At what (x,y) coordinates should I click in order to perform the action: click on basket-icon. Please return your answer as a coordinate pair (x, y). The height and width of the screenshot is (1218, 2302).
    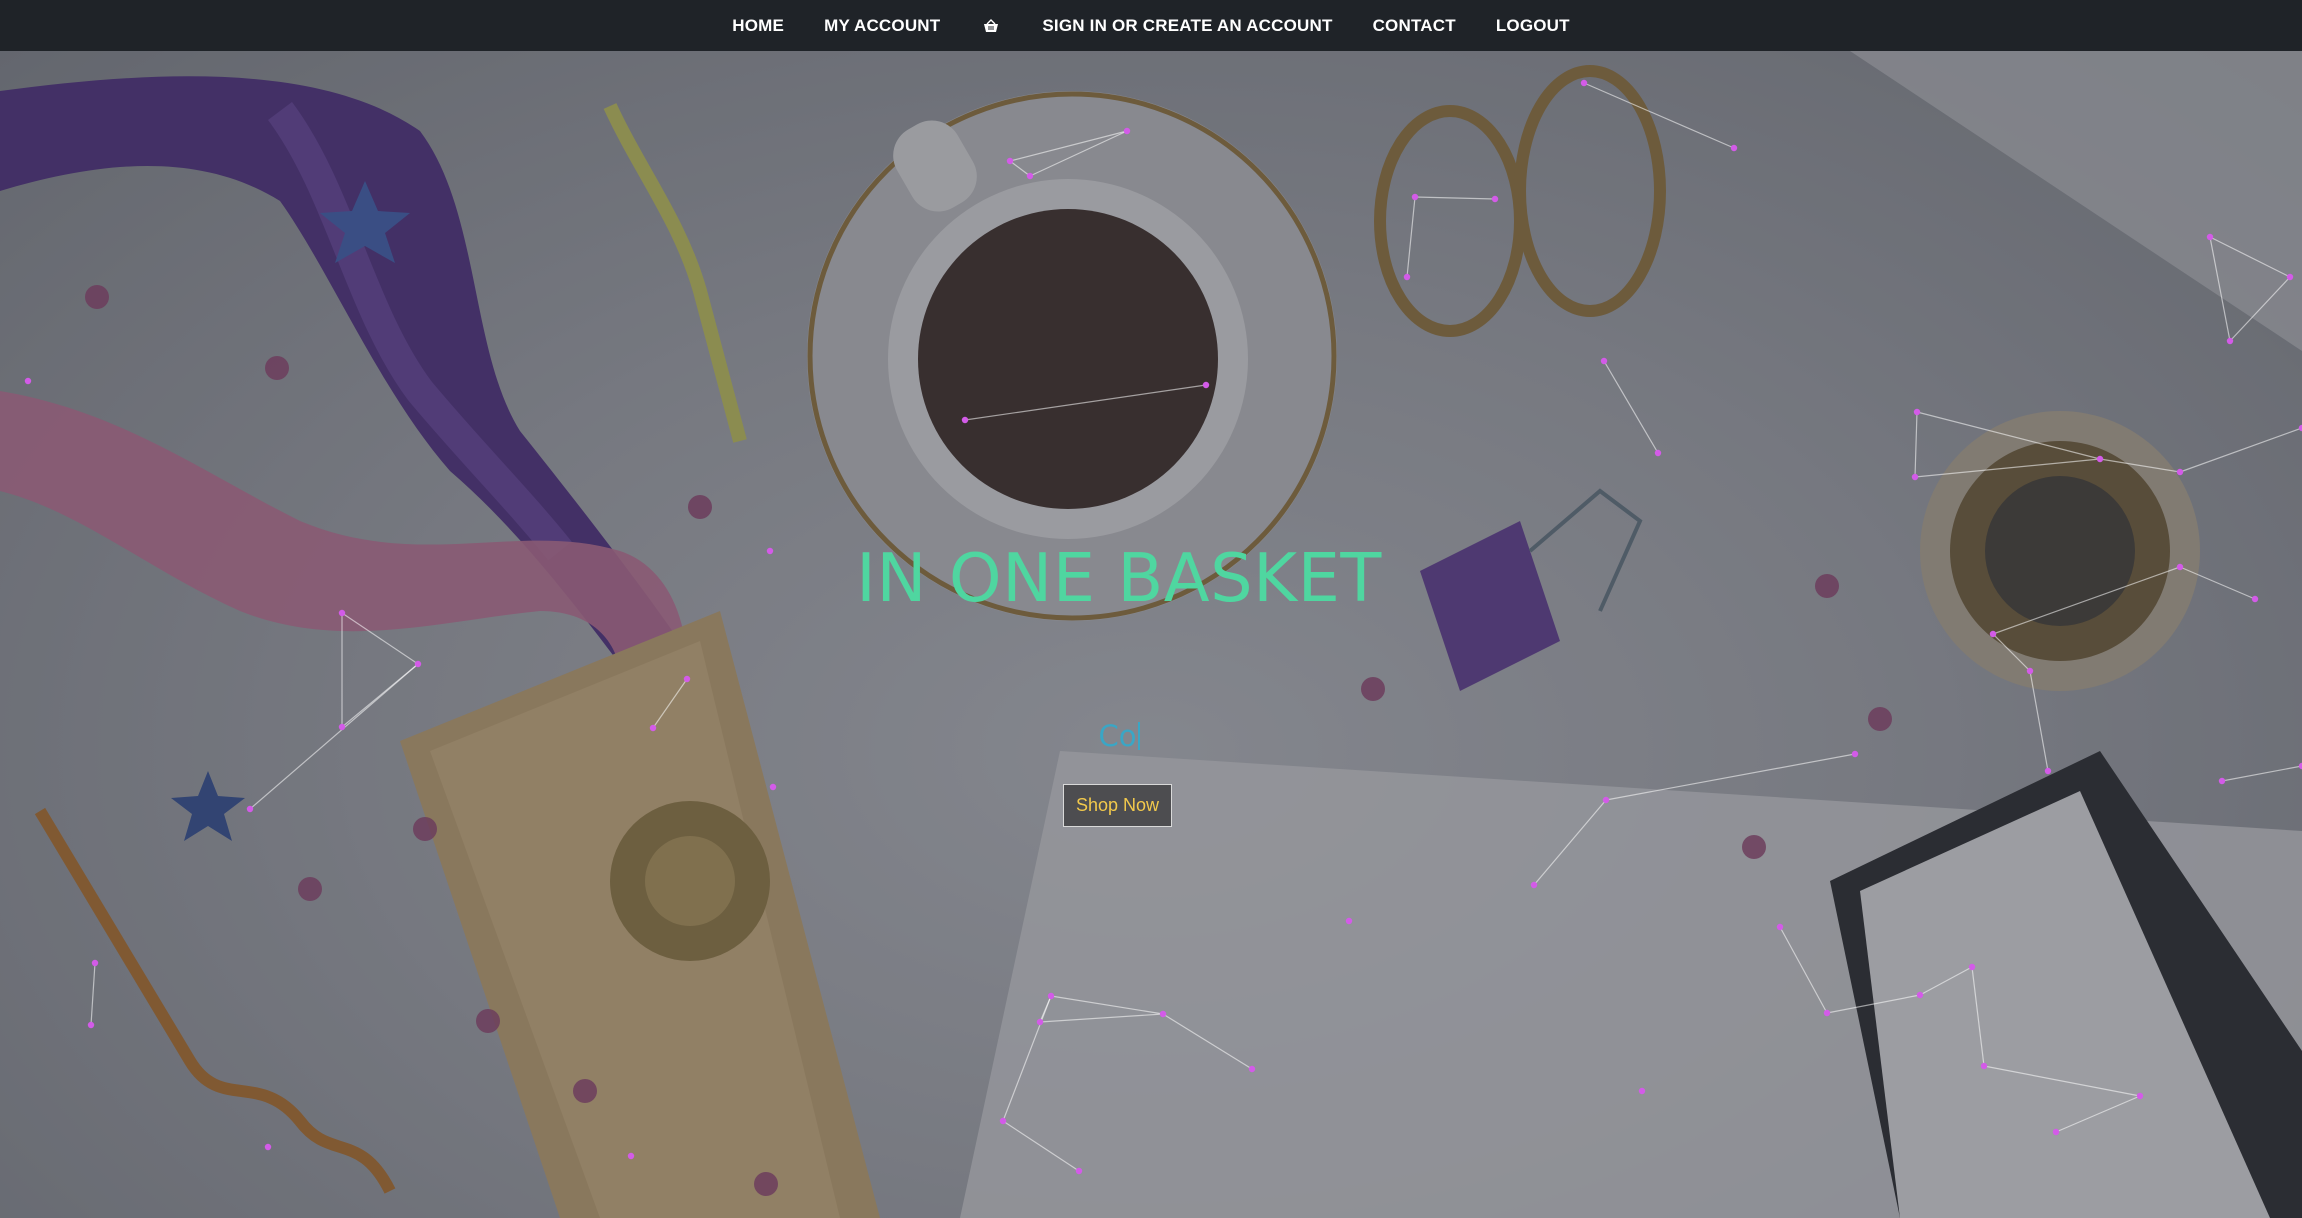
    Looking at the image, I should click on (991, 26).